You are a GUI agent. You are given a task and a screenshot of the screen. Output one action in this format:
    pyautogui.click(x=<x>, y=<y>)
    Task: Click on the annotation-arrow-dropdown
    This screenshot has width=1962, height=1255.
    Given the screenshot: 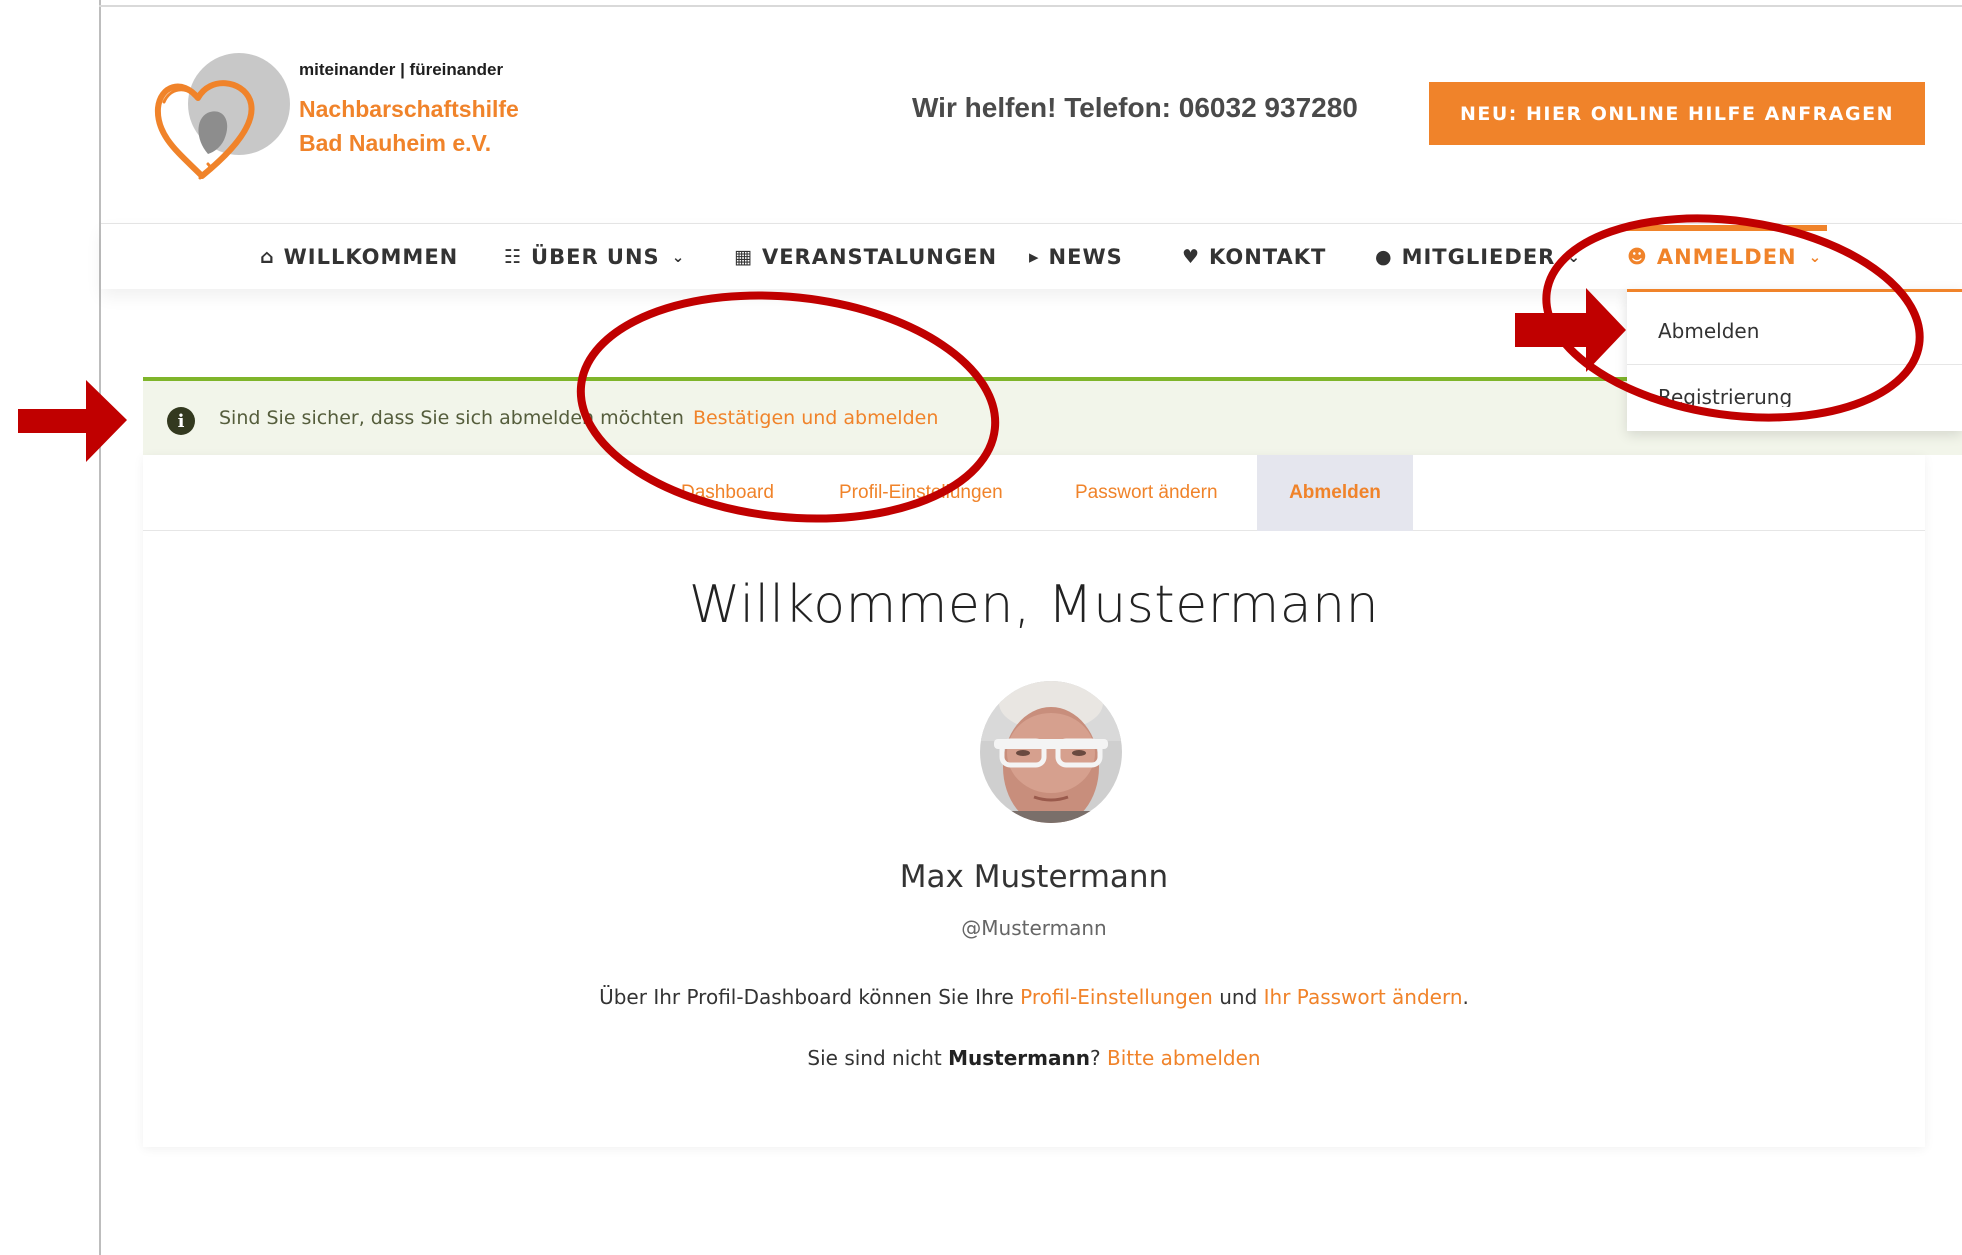 What is the action you would take?
    pyautogui.click(x=1570, y=330)
    